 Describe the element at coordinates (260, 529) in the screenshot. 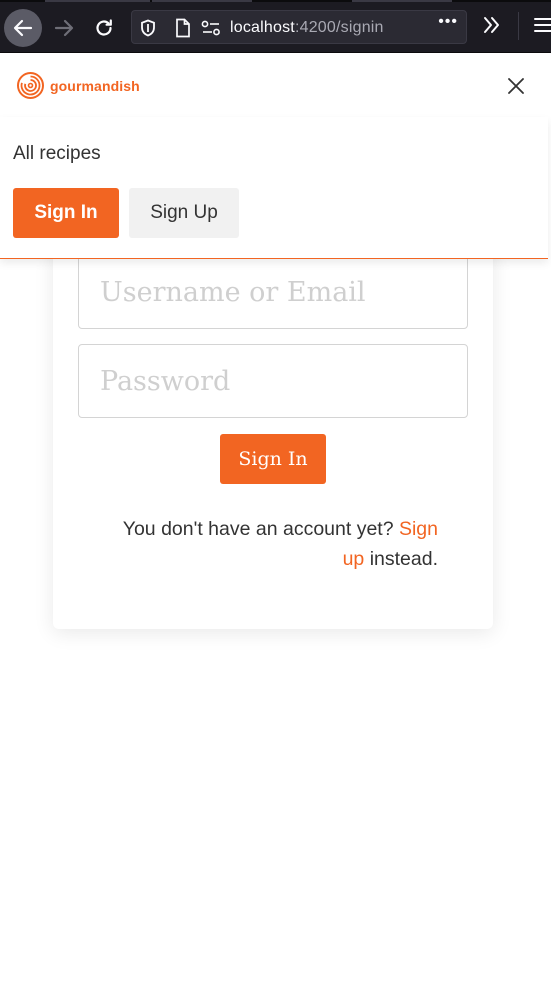

I see `signup-prompt-prefix: You don't have an account yet?` at that location.